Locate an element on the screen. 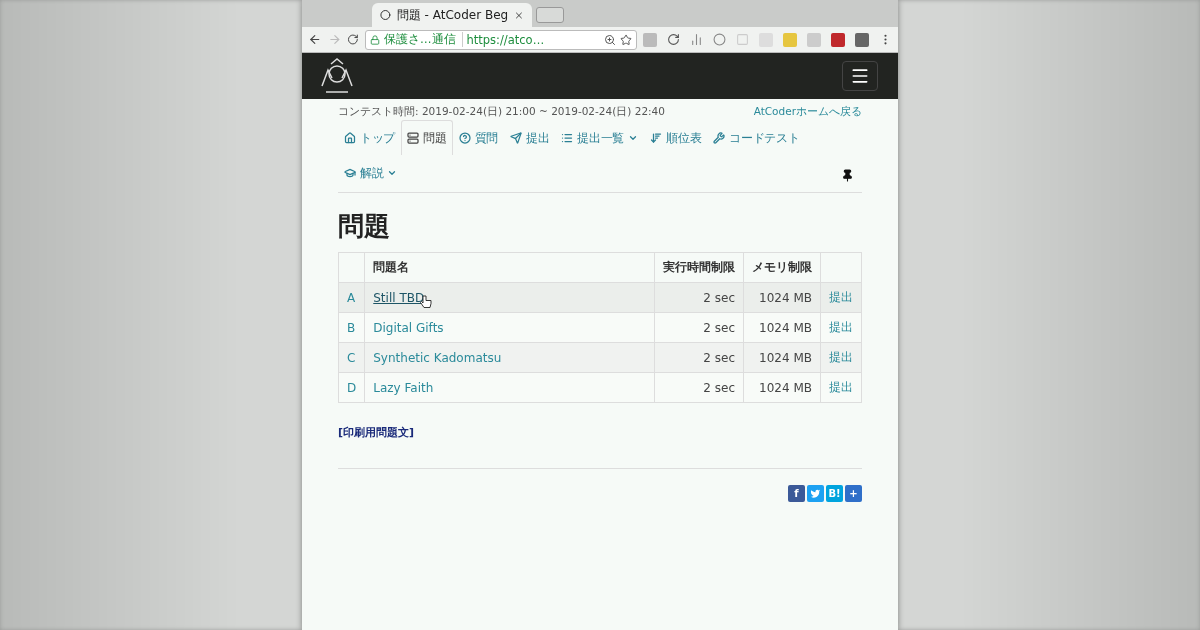 The width and height of the screenshot is (1200, 630). column-header: 問題名 is located at coordinates (509, 267).